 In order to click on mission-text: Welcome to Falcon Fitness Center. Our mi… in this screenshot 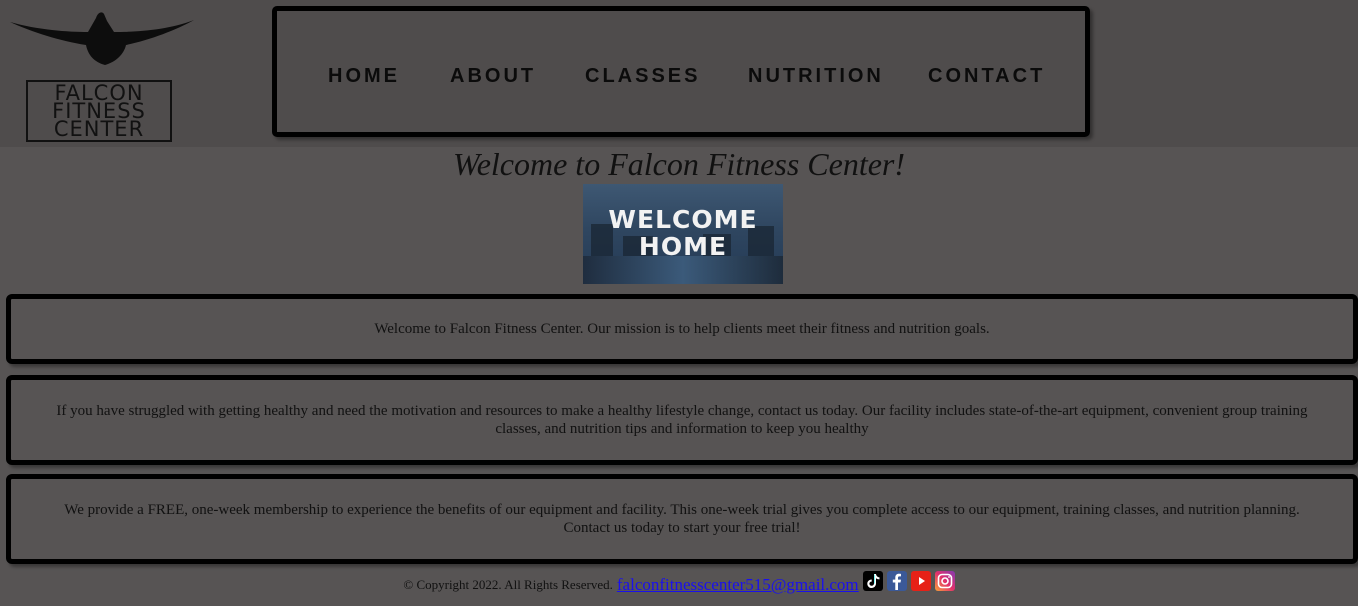, I will do `click(682, 329)`.